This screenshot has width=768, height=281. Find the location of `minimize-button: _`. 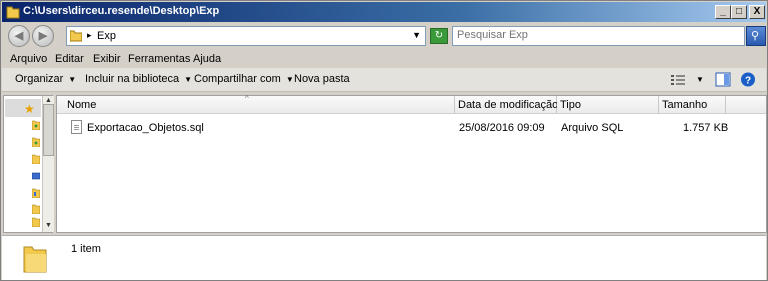

minimize-button: _ is located at coordinates (723, 12).